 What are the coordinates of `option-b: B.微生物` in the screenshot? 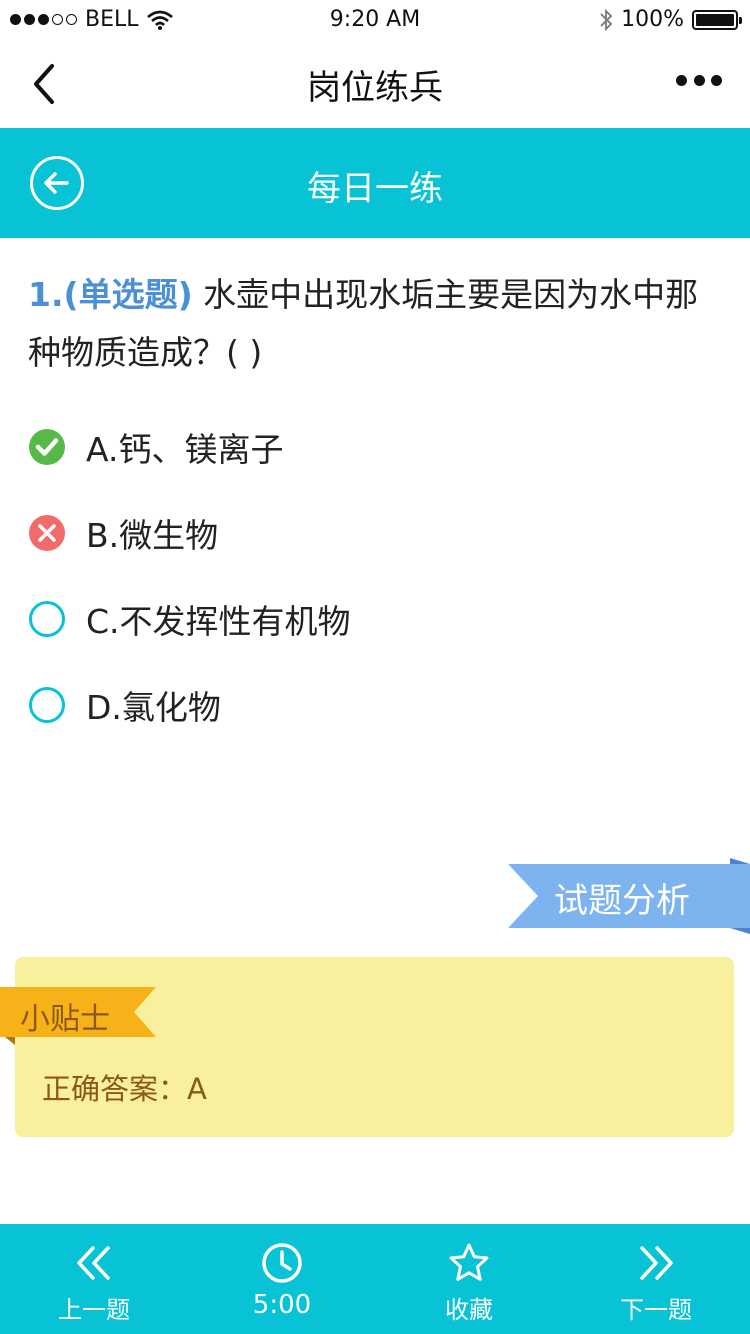 It's located at (378, 533).